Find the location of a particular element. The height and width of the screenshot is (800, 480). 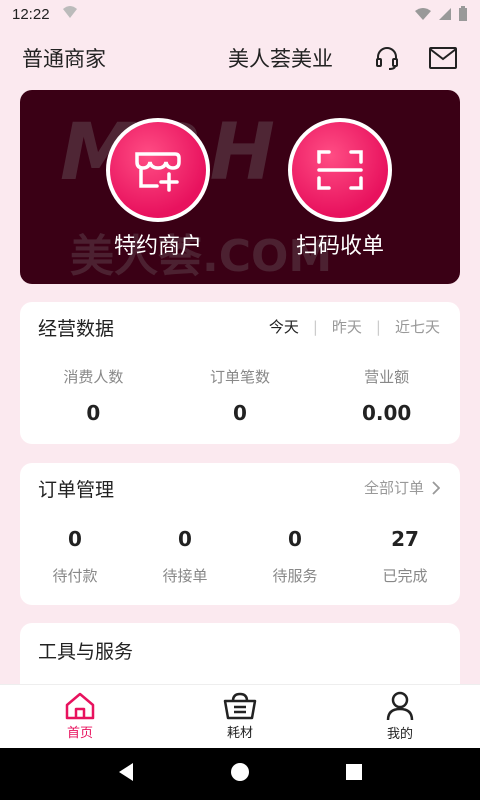

order-management-title: 订单管理 is located at coordinates (76, 490).